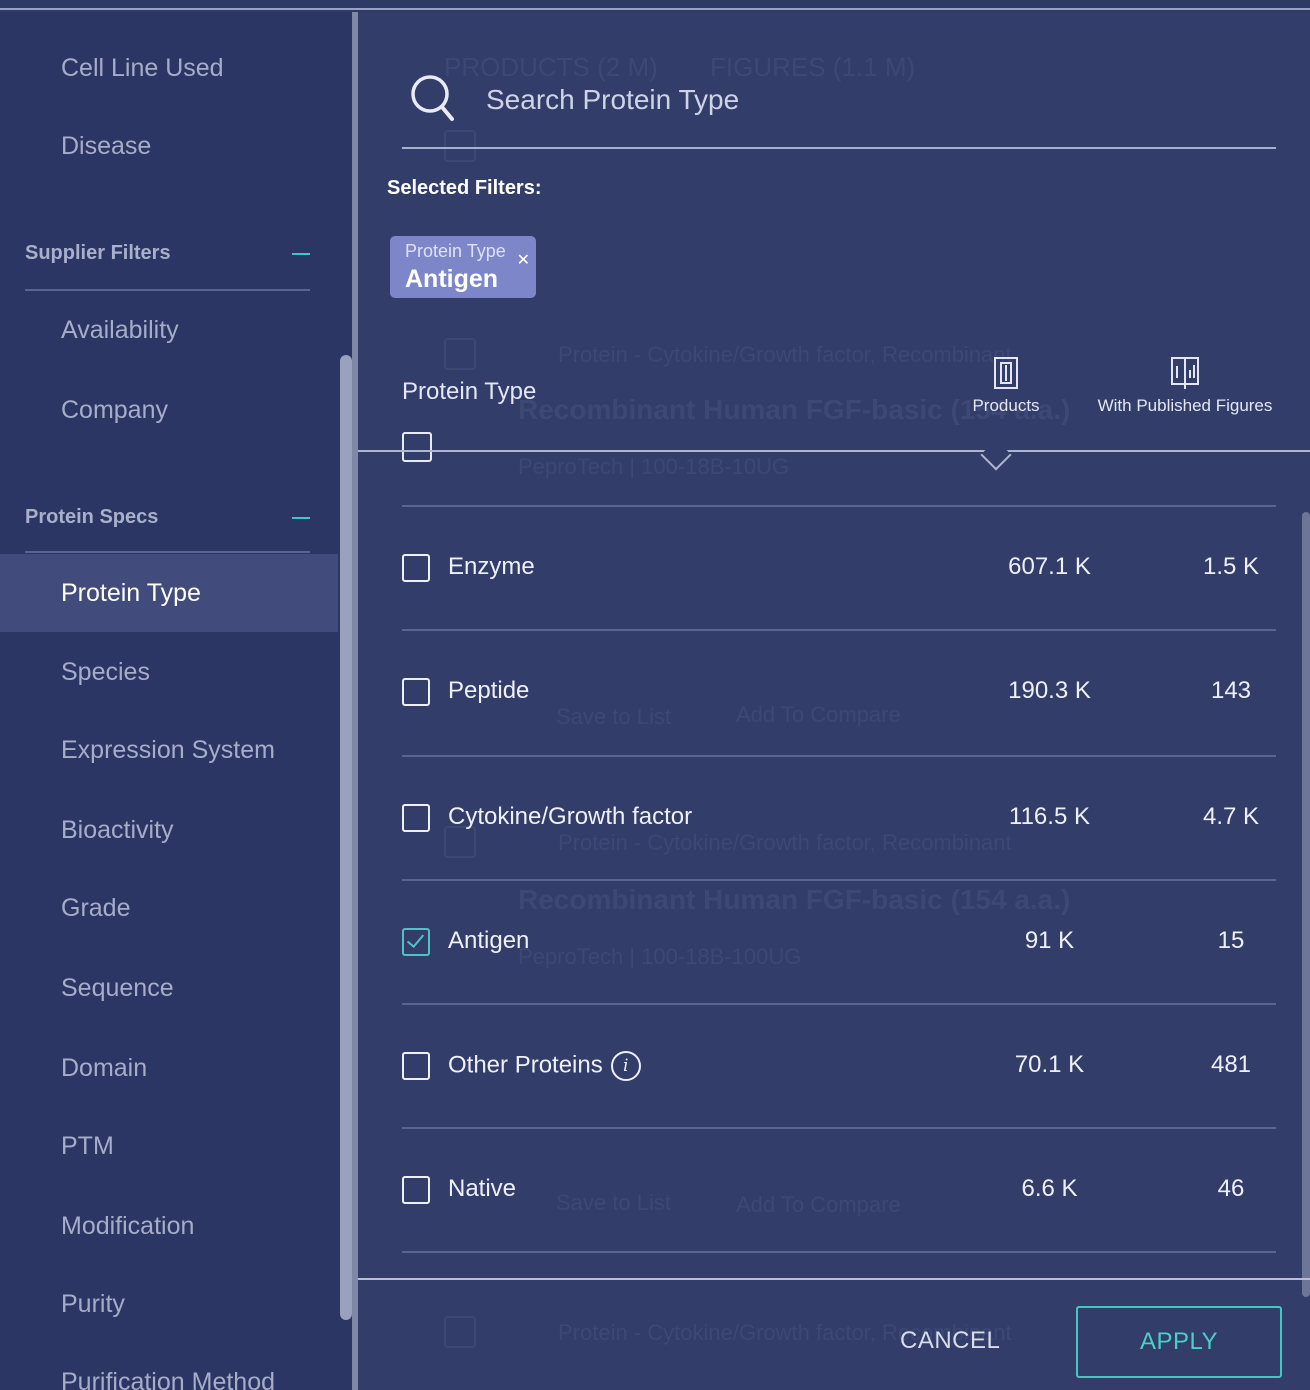 This screenshot has width=1310, height=1390. What do you see at coordinates (1231, 566) in the screenshot?
I see `figures-count: 1.5 K` at bounding box center [1231, 566].